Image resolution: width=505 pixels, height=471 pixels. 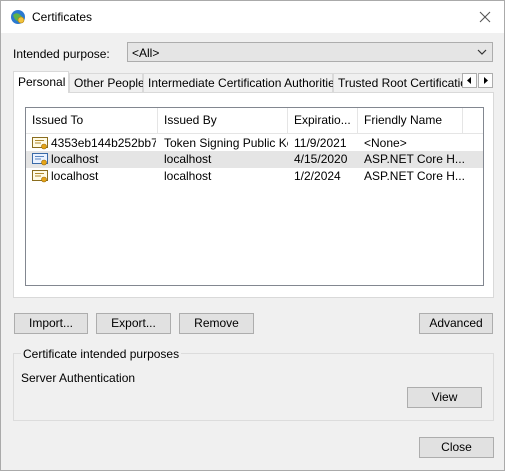 I want to click on cell-issued-by: Token Signing Public Key, so click(x=226, y=143).